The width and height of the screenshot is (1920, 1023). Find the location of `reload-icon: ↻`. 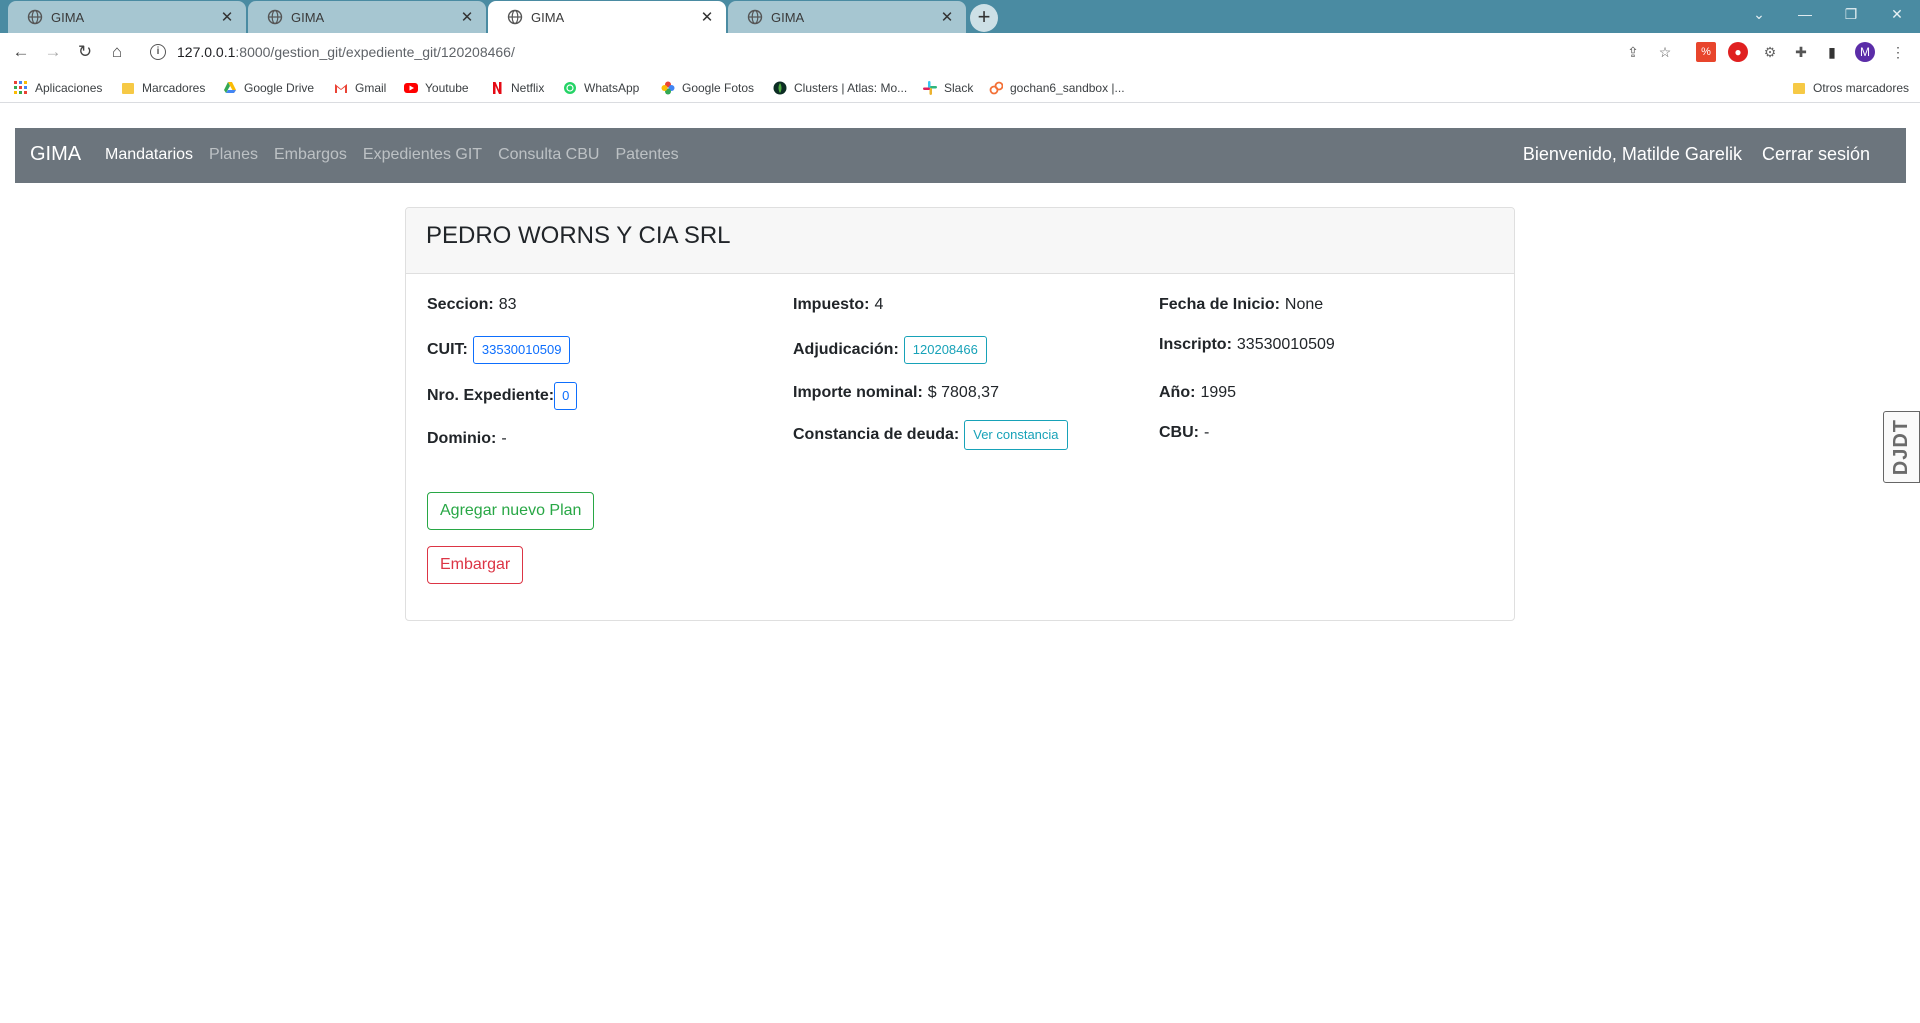

reload-icon: ↻ is located at coordinates (85, 52).